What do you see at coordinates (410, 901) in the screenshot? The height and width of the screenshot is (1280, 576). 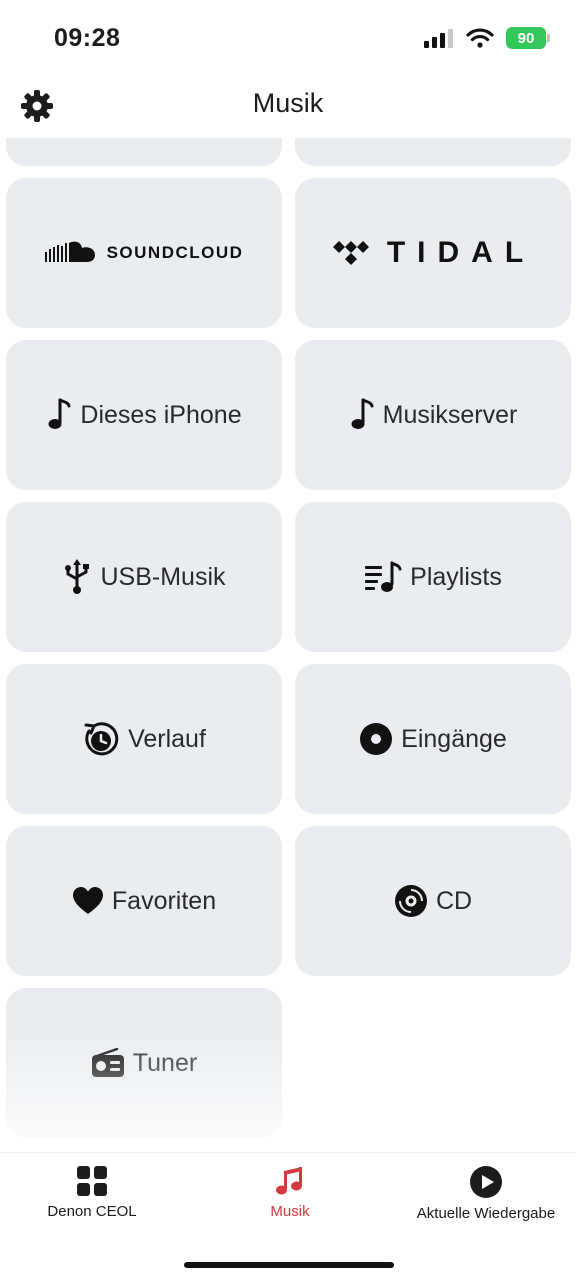 I see `cd-icon` at bounding box center [410, 901].